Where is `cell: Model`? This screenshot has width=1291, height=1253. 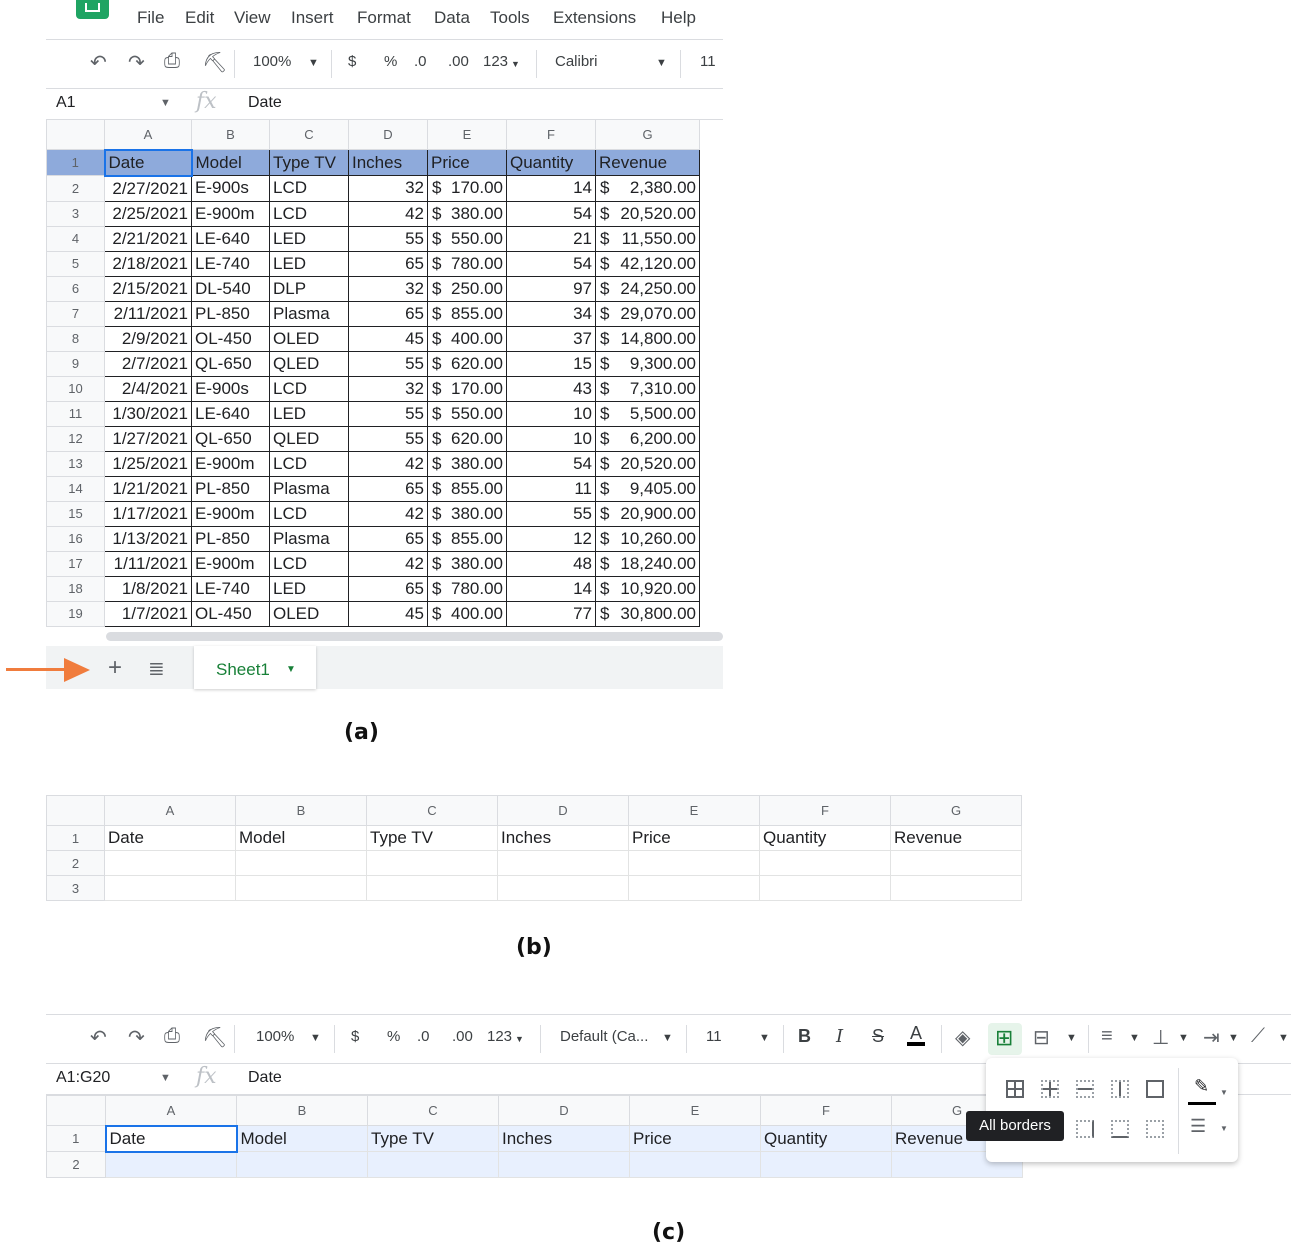
cell: Model is located at coordinates (230, 162).